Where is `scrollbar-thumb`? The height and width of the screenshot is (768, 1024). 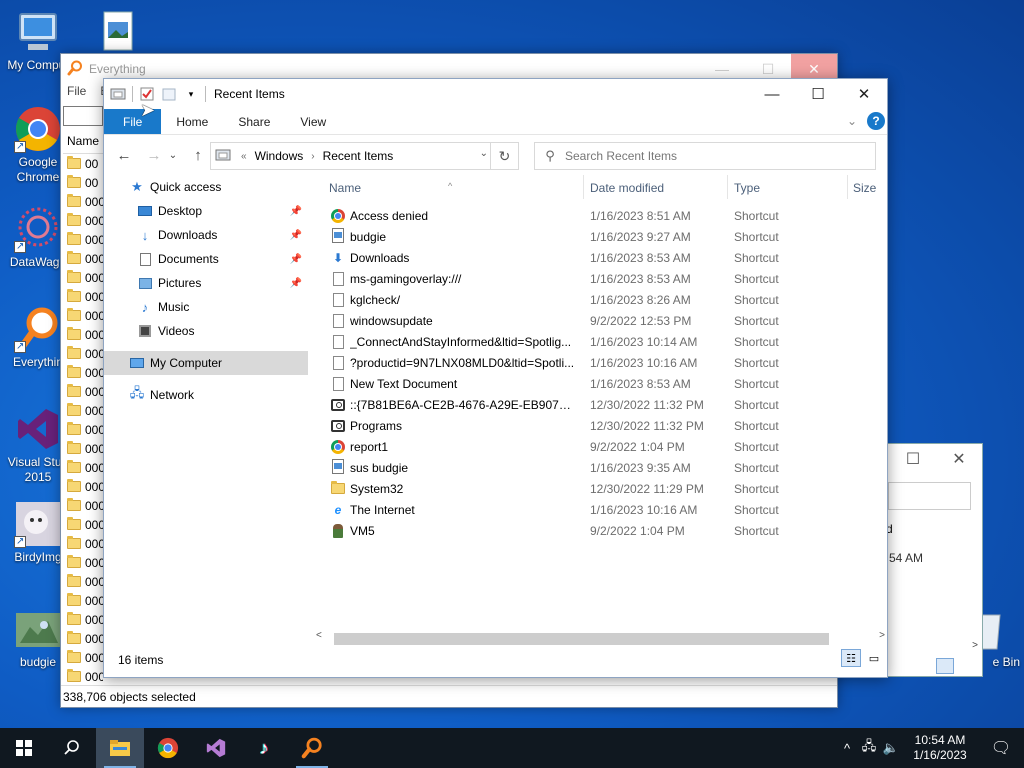 scrollbar-thumb is located at coordinates (581, 639).